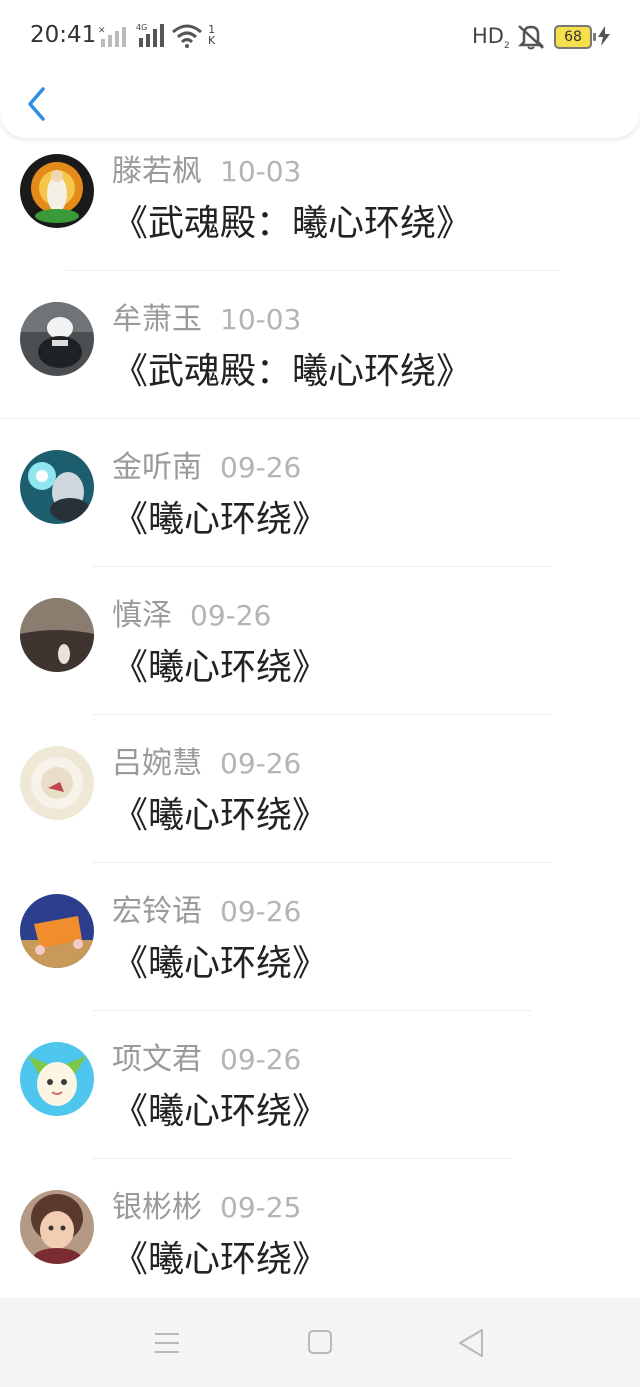  Describe the element at coordinates (207, 319) in the screenshot. I see `comment-author: 牟萧玉 10-03` at that location.